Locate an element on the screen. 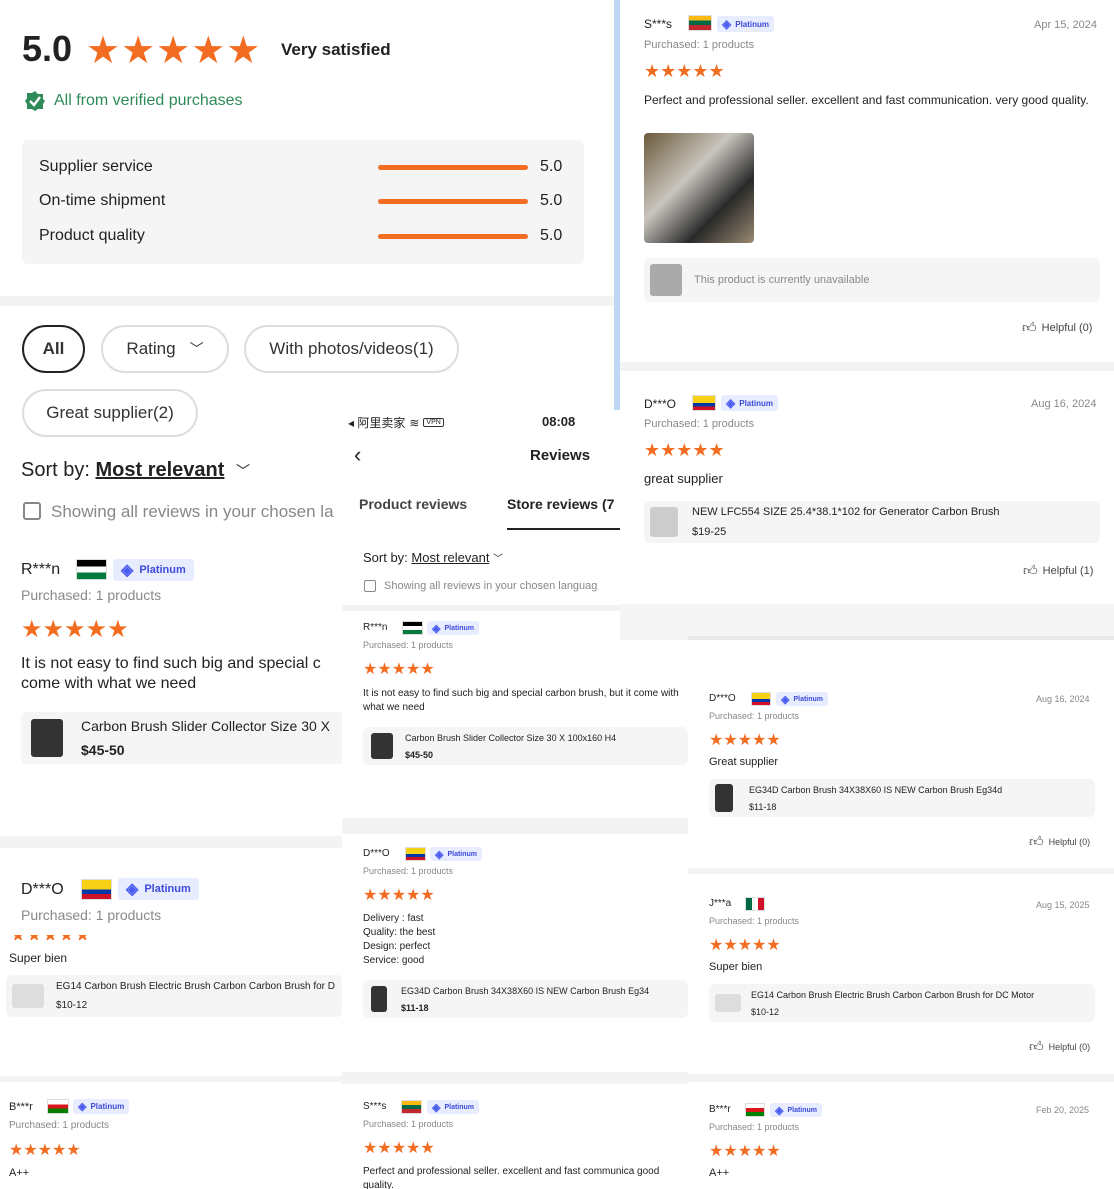  back-arrow-icon: ‹ is located at coordinates (357, 455).